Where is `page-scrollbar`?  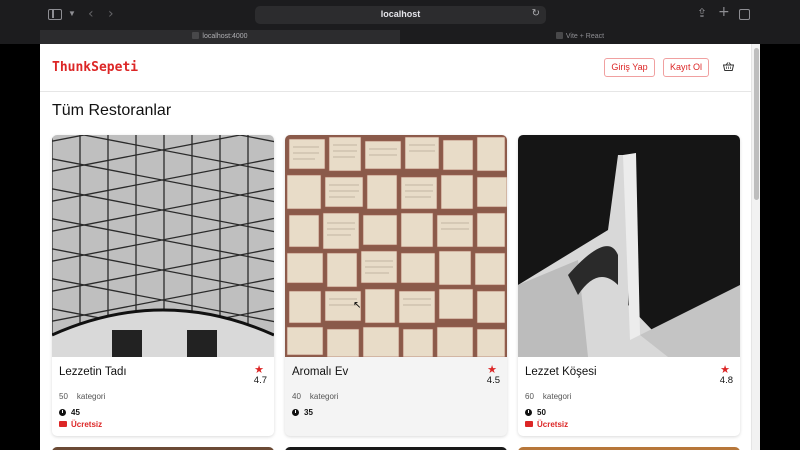 page-scrollbar is located at coordinates (755, 247).